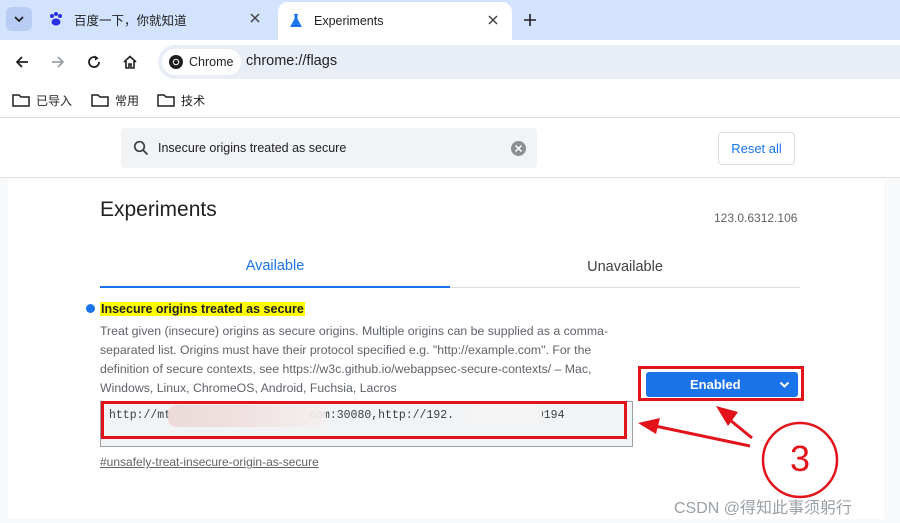 This screenshot has height=523, width=900. I want to click on tab-experiments: Experiments, so click(395, 21).